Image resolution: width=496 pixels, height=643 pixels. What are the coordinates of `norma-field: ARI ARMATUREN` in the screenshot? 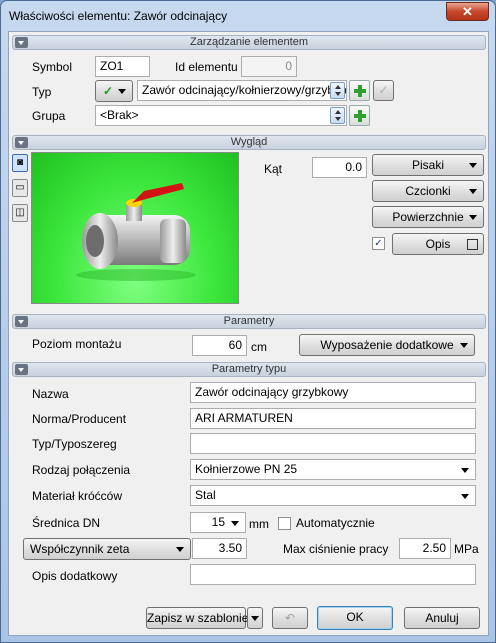 It's located at (333, 418).